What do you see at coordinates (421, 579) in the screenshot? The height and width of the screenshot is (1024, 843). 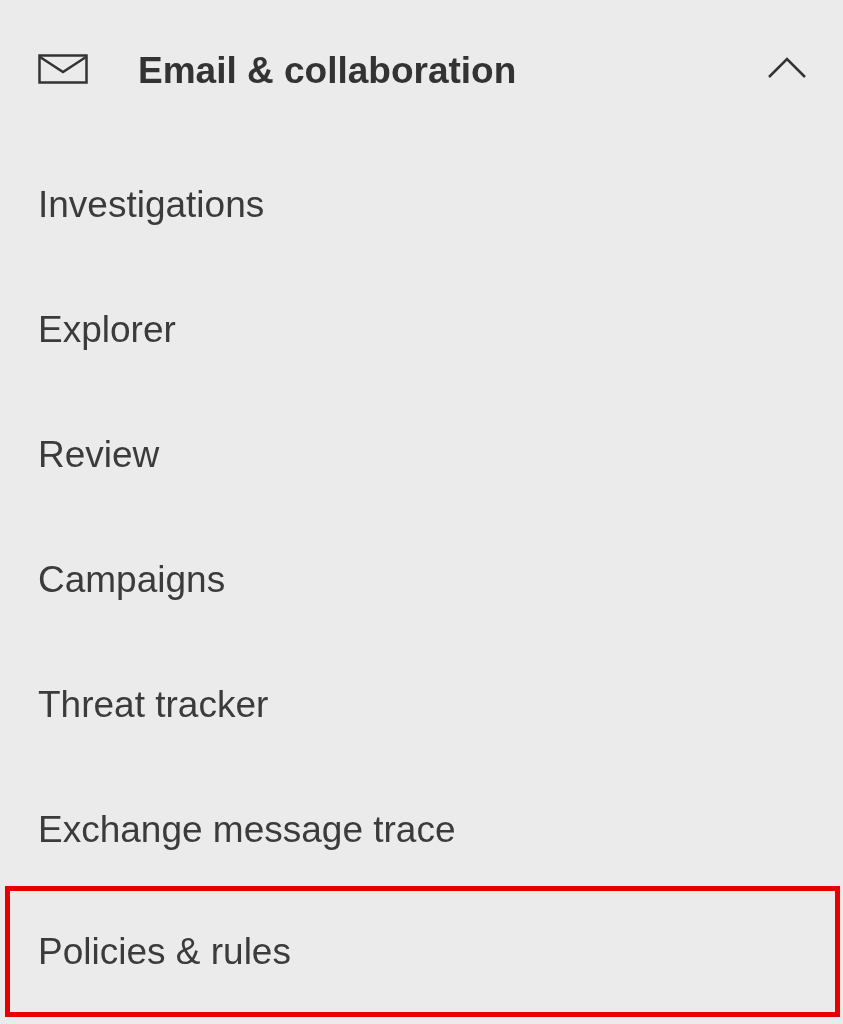 I see `nav-link: Campaigns` at bounding box center [421, 579].